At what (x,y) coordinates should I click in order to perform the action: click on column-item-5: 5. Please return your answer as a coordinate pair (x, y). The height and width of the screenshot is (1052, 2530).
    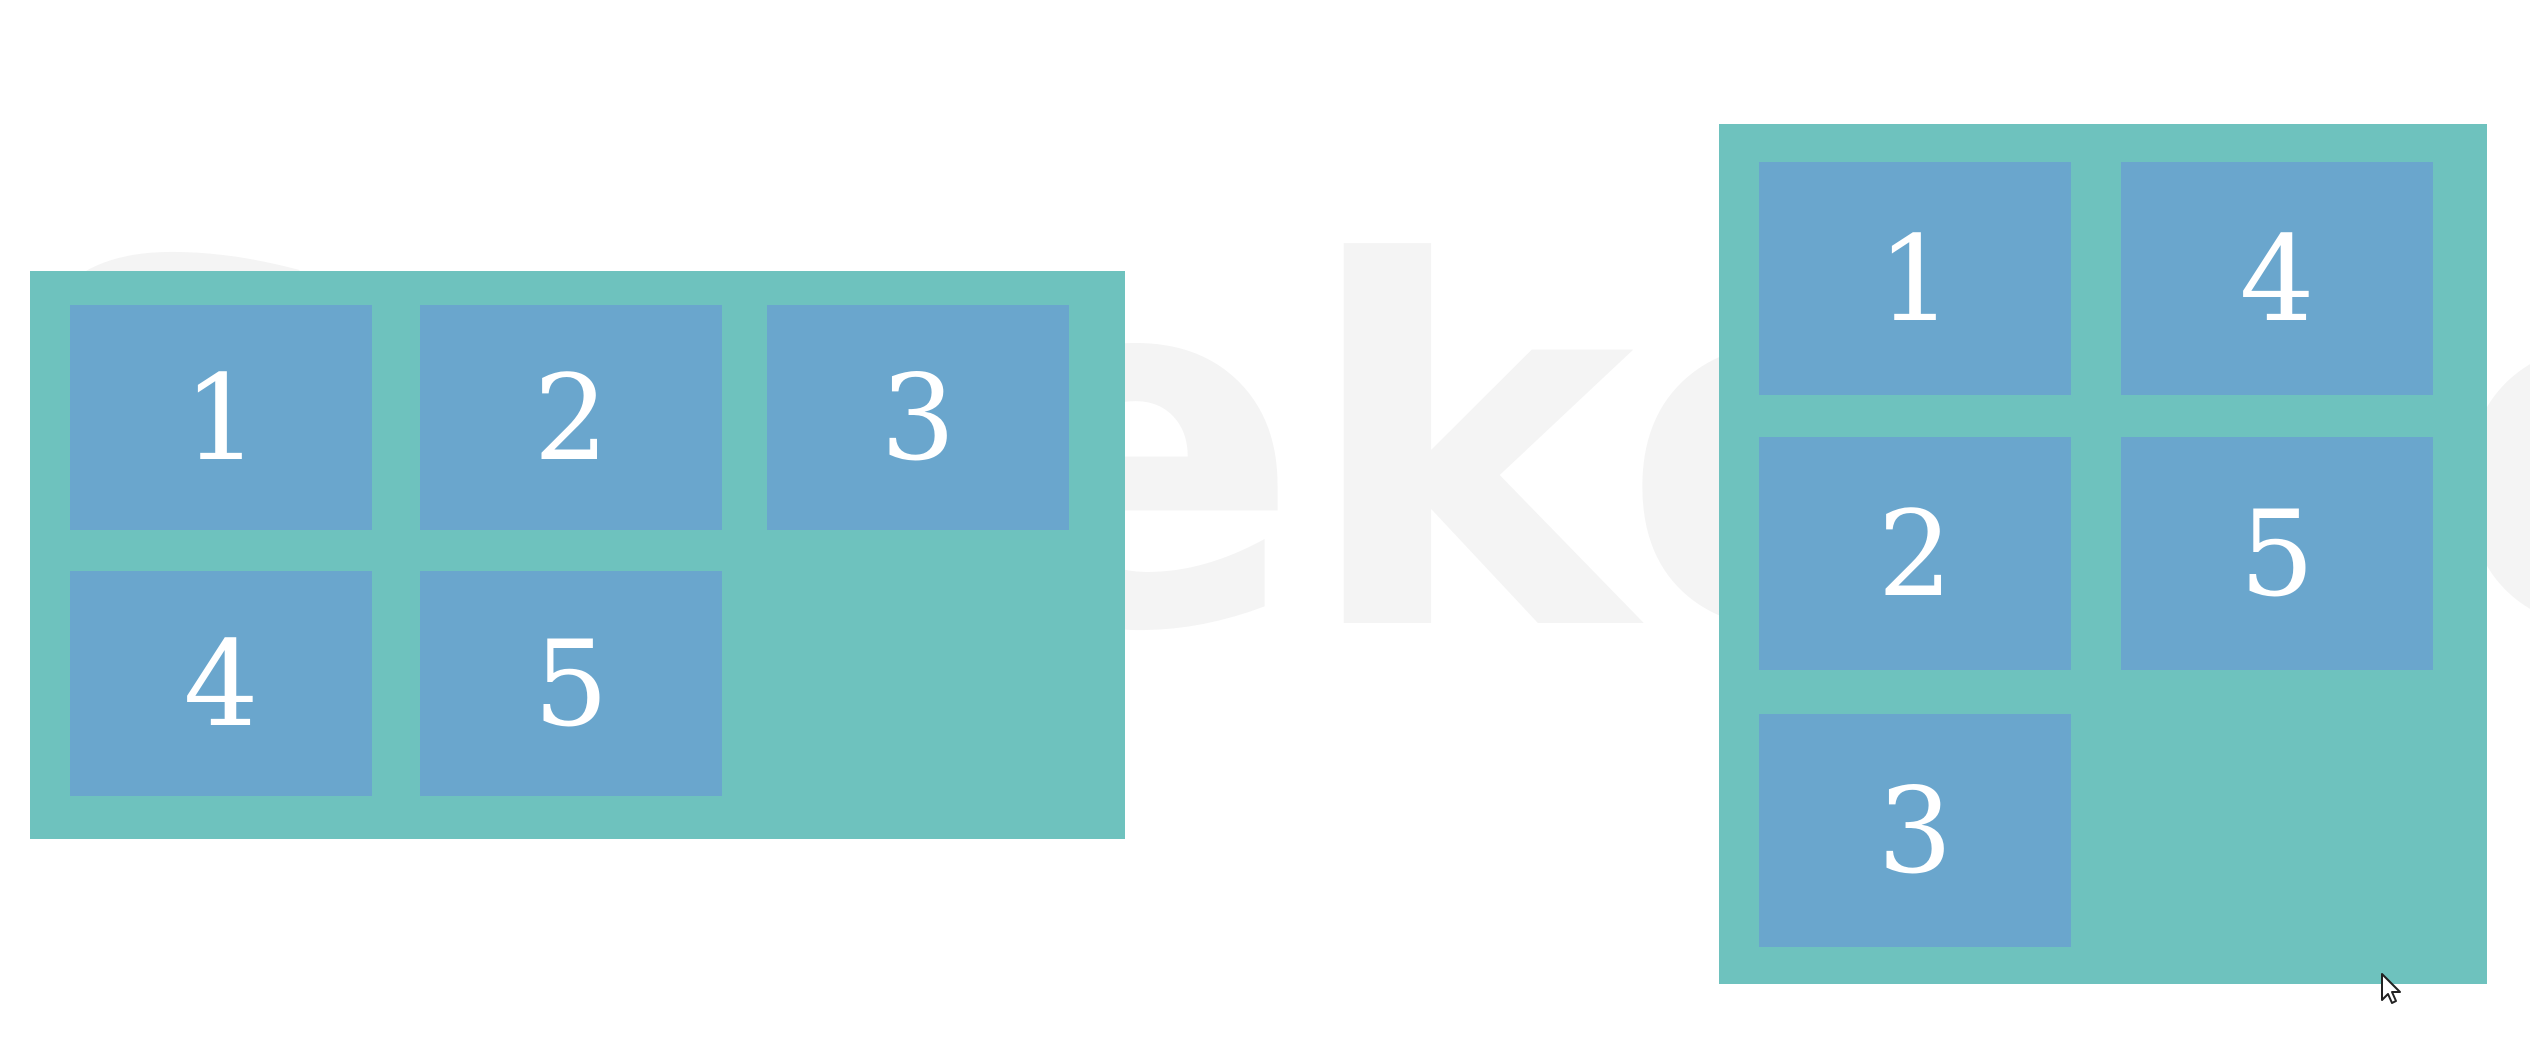
    Looking at the image, I should click on (2277, 553).